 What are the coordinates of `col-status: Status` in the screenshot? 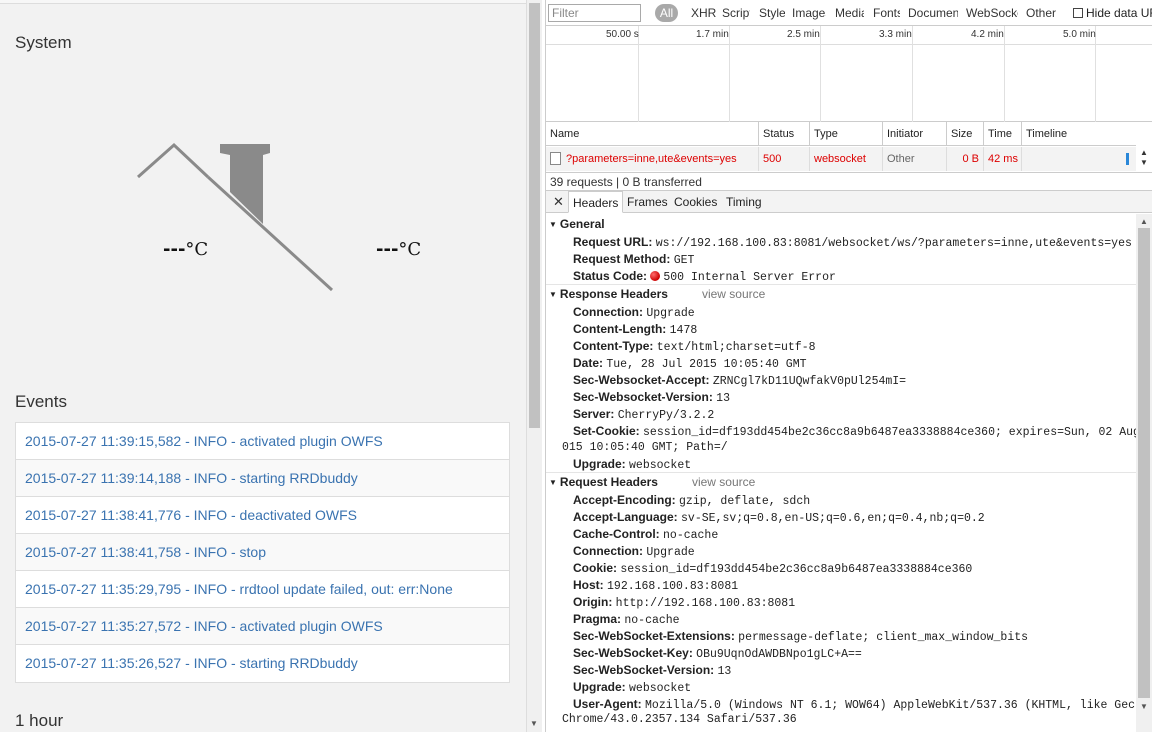 It's located at (784, 134).